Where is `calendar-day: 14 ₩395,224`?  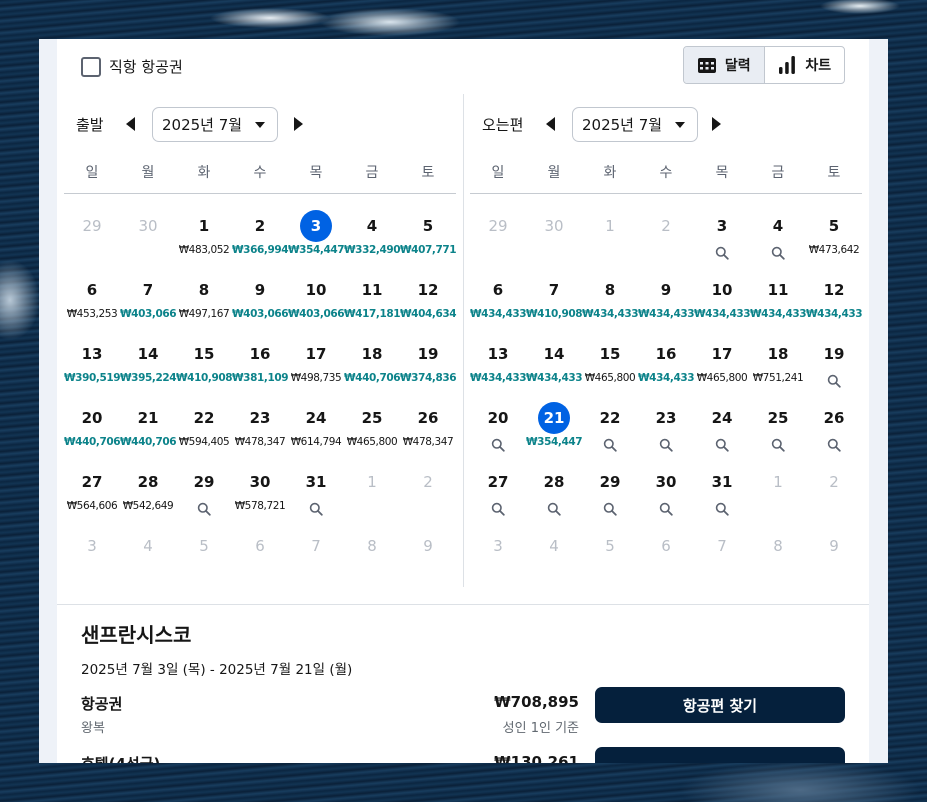 calendar-day: 14 ₩395,224 is located at coordinates (148, 367).